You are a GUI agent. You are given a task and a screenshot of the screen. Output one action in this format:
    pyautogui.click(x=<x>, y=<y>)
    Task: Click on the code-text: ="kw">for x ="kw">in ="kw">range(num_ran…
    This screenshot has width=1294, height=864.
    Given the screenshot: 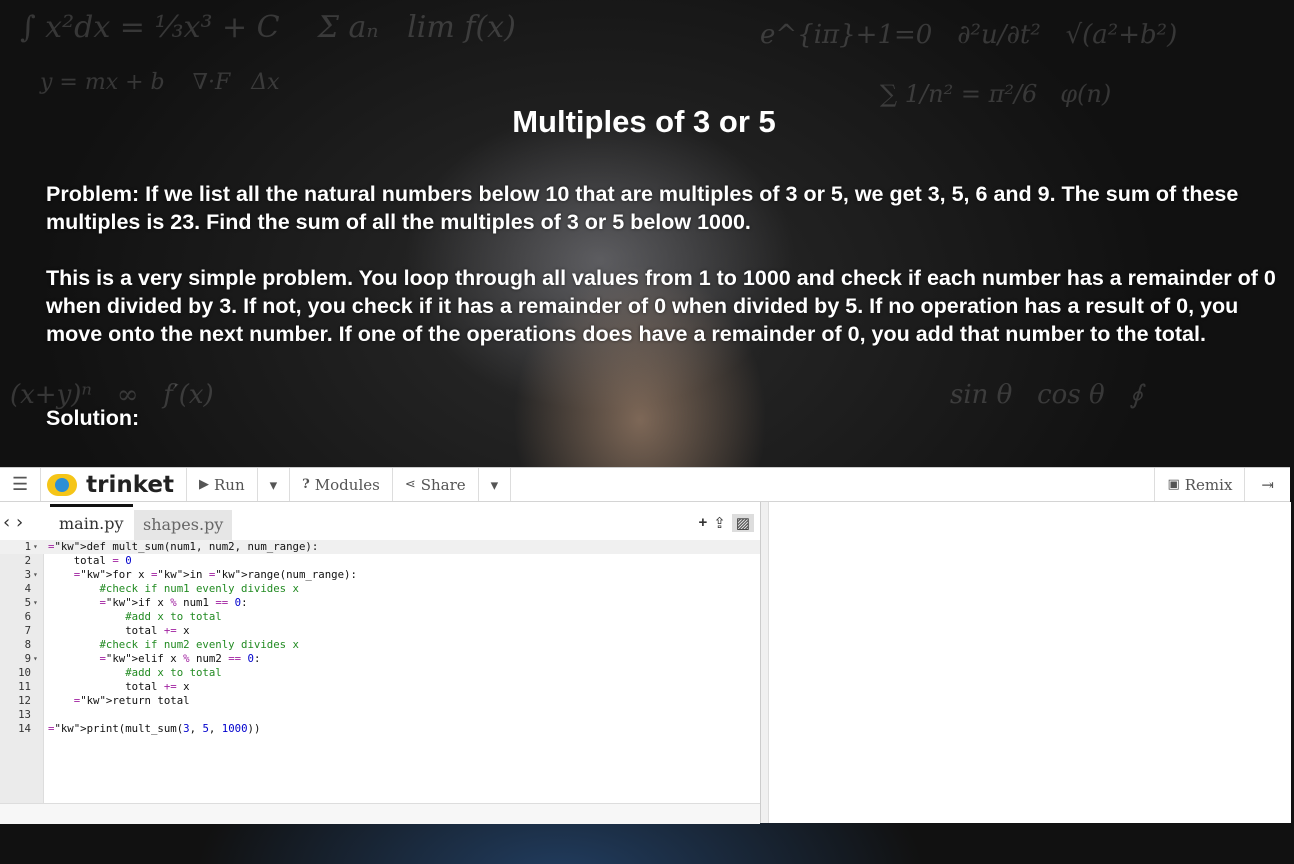 What is the action you would take?
    pyautogui.click(x=215, y=574)
    